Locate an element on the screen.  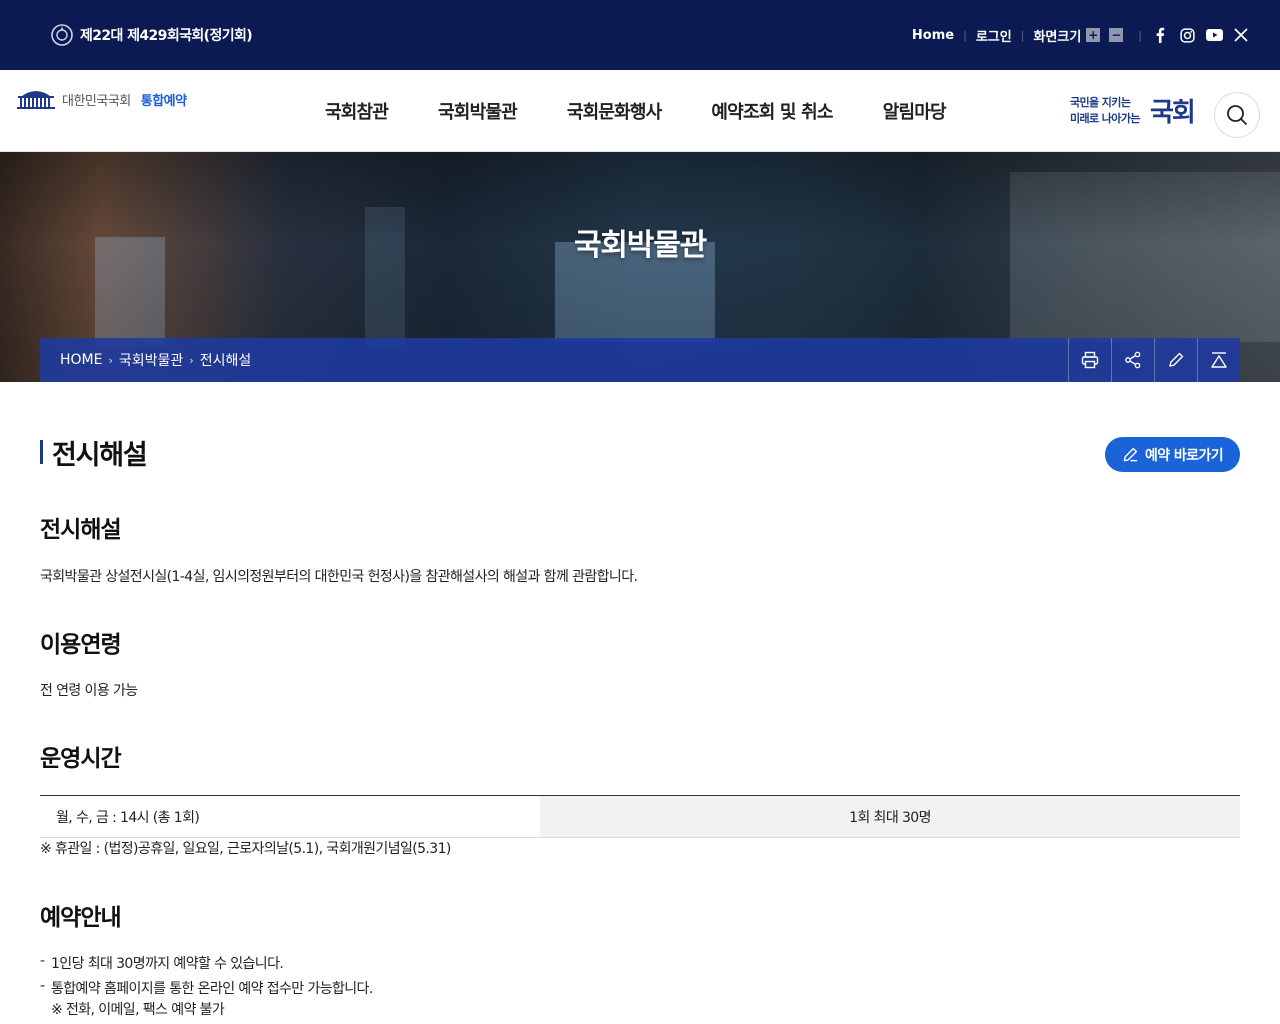
share-icon is located at coordinates (1133, 360).